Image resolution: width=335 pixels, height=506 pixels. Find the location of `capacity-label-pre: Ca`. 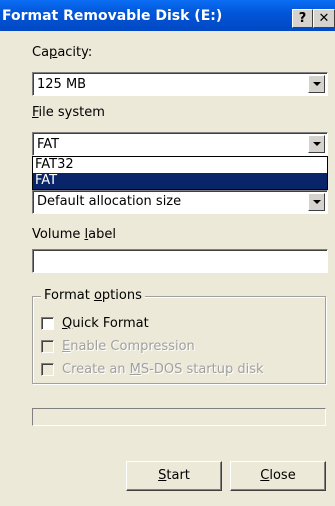

capacity-label-pre: Ca is located at coordinates (41, 52).